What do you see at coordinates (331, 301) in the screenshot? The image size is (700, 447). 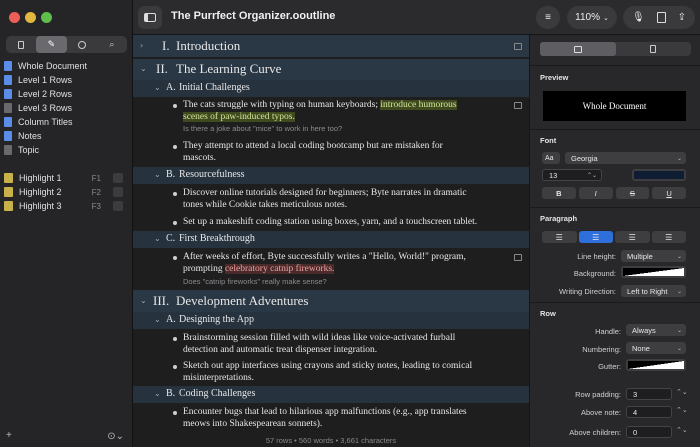 I see `outline-row-level1: ⌄ III. Development Adventures` at bounding box center [331, 301].